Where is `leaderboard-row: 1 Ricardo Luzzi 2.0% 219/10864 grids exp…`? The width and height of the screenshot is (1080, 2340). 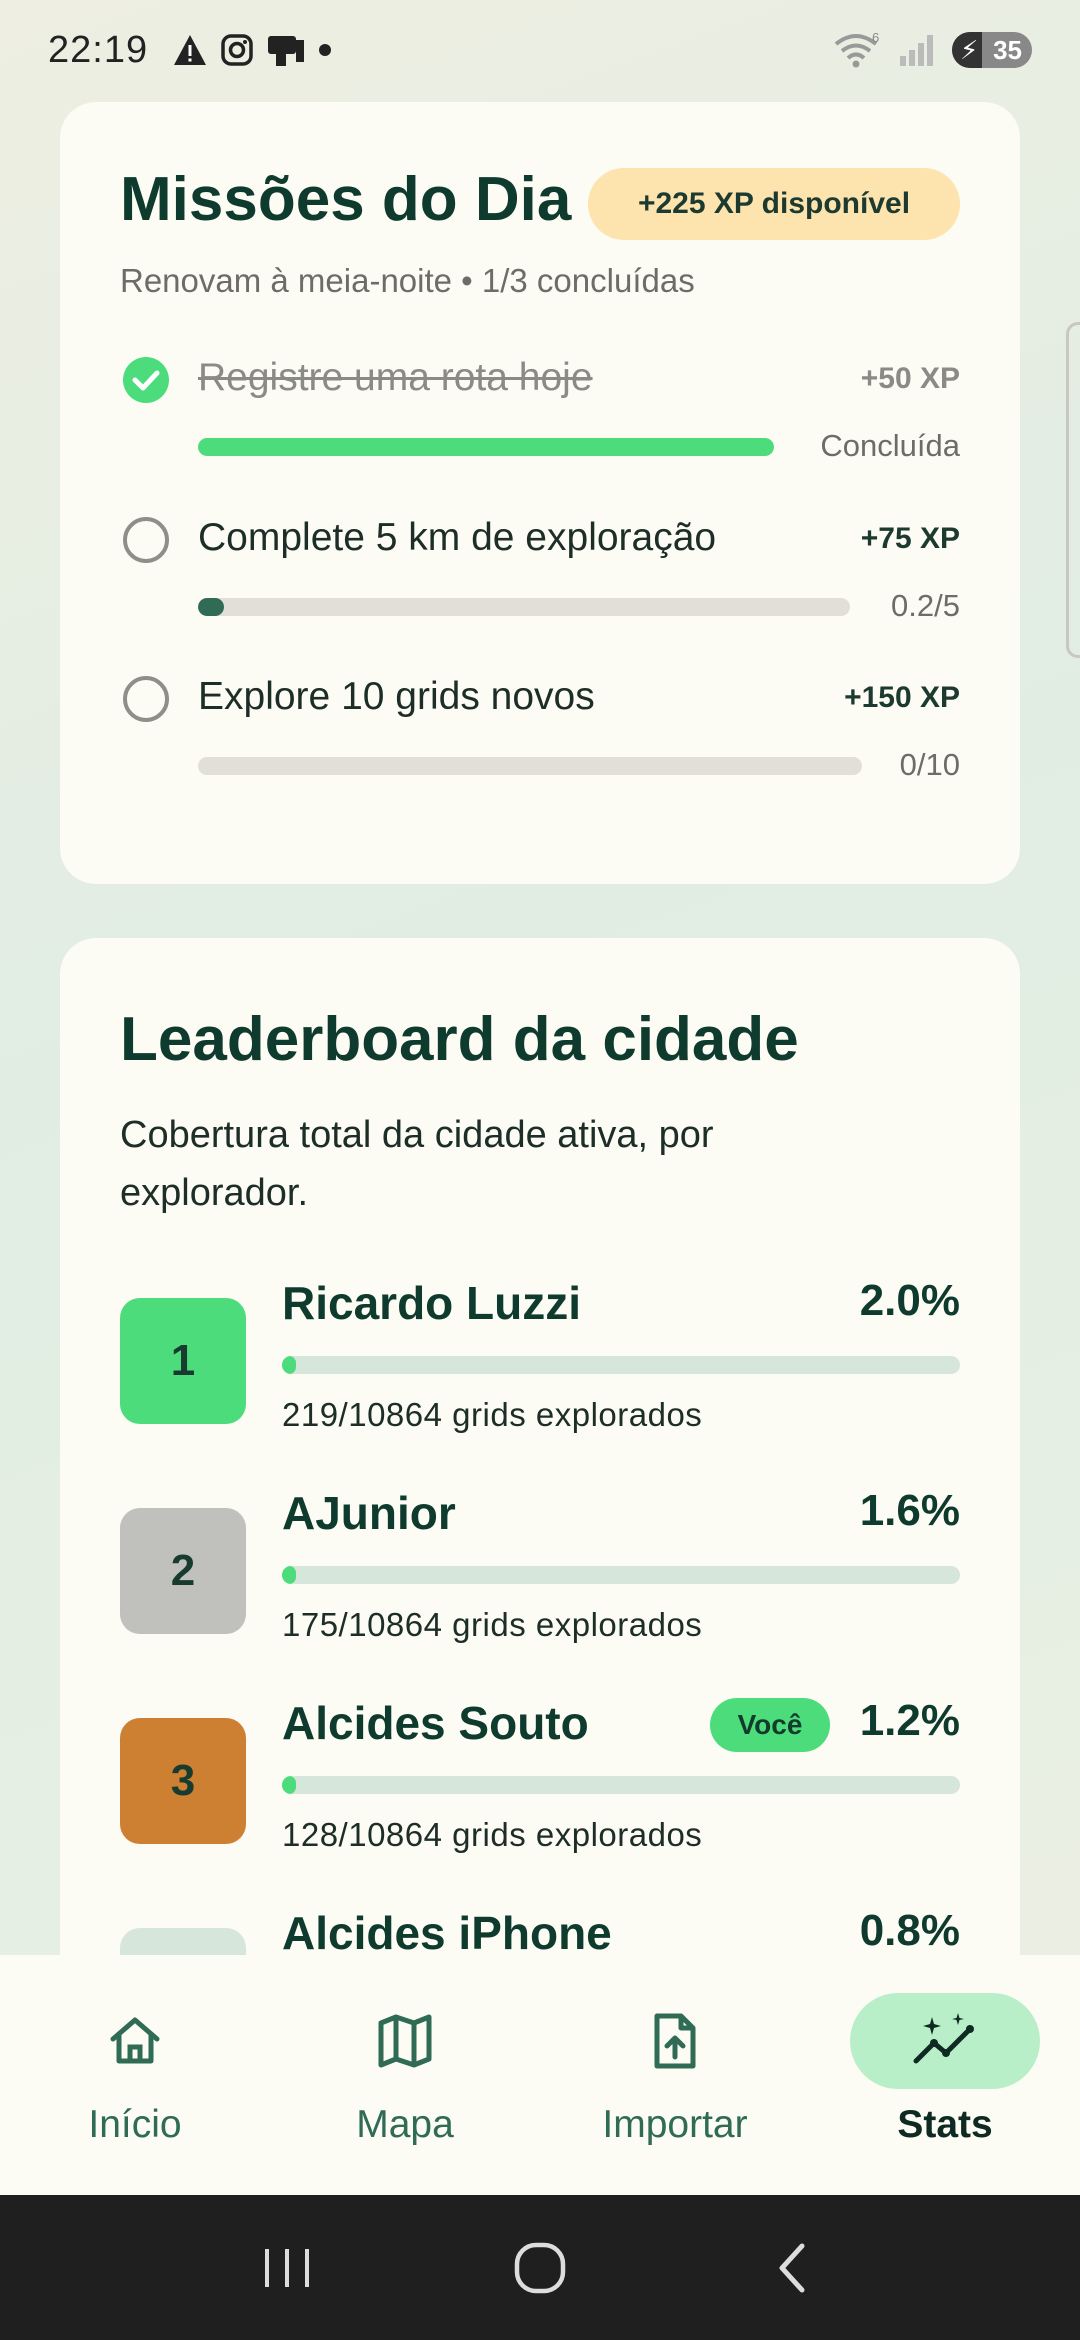
leaderboard-row: 1 Ricardo Luzzi 2.0% 219/10864 grids exp… is located at coordinates (540, 1376).